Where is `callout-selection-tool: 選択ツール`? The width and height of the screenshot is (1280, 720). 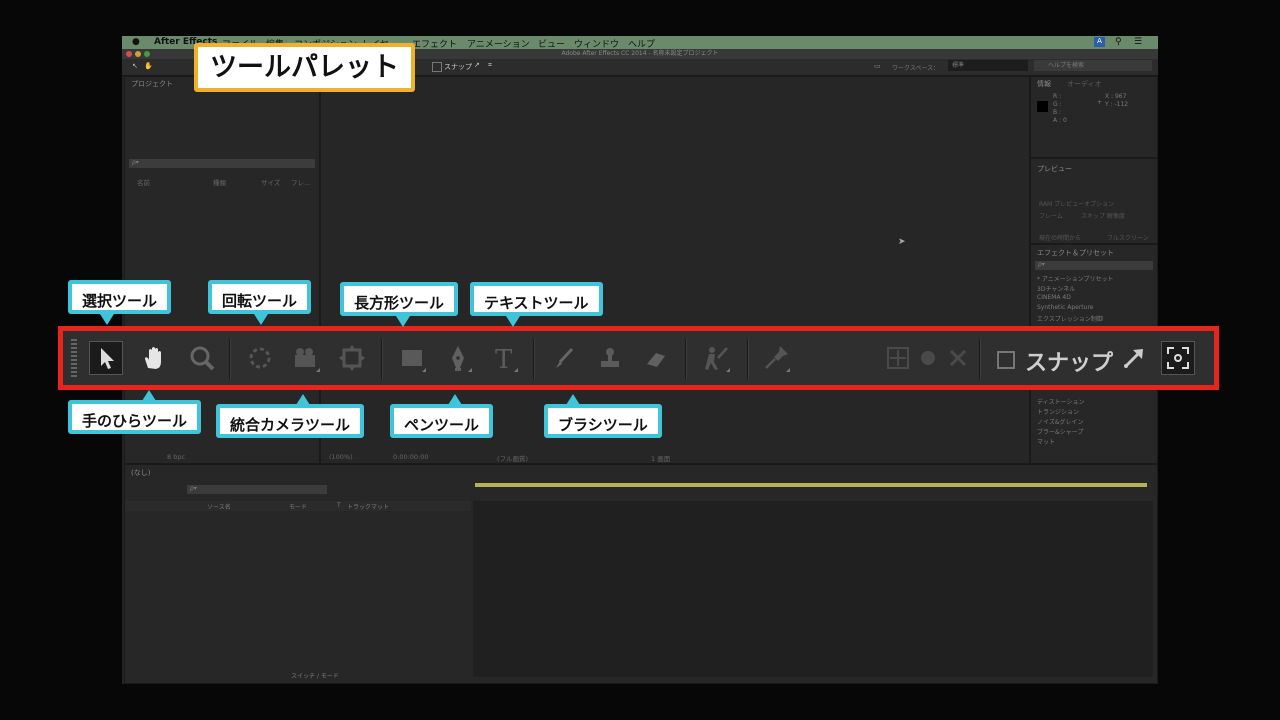
callout-selection-tool: 選択ツール is located at coordinates (120, 297).